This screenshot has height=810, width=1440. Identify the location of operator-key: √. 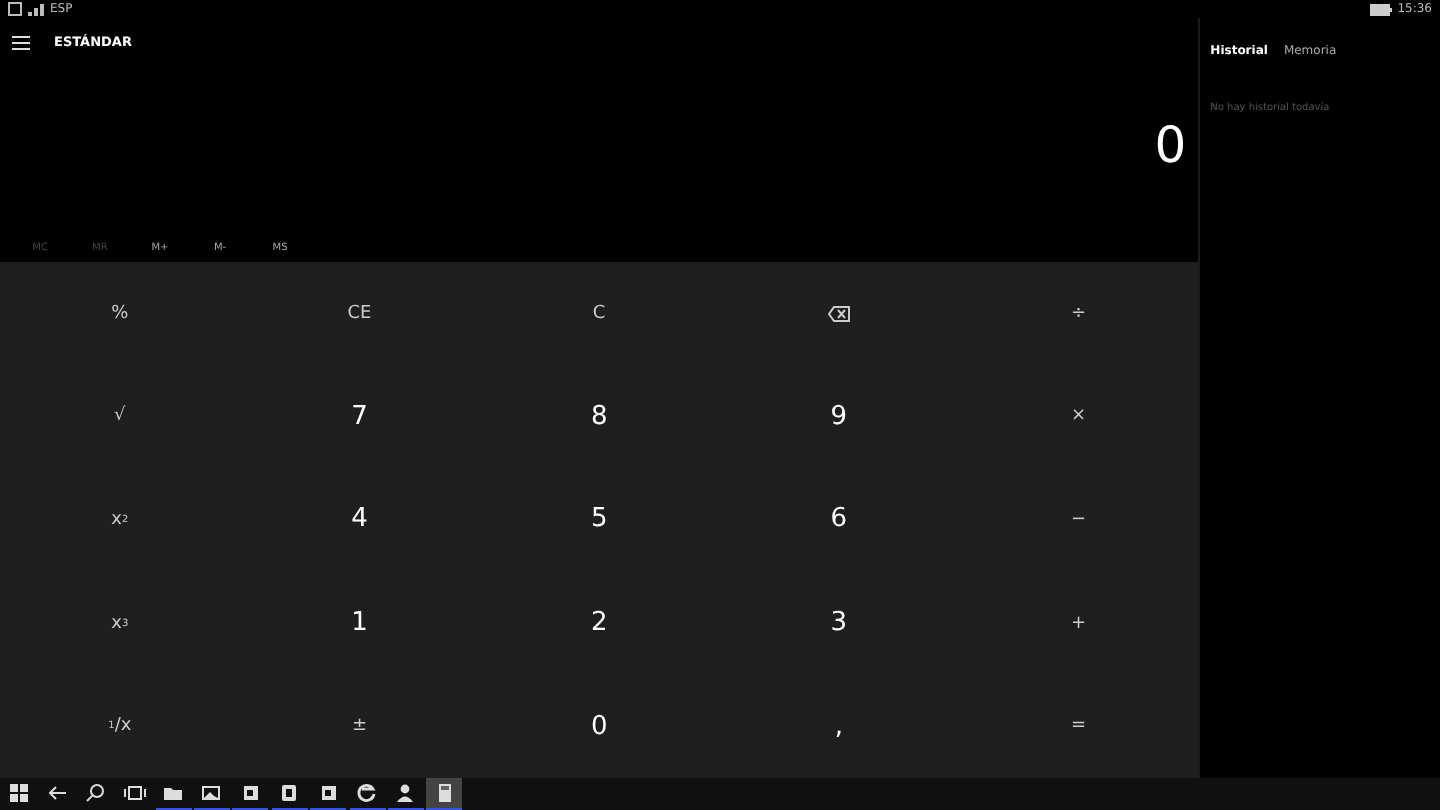
(120, 416).